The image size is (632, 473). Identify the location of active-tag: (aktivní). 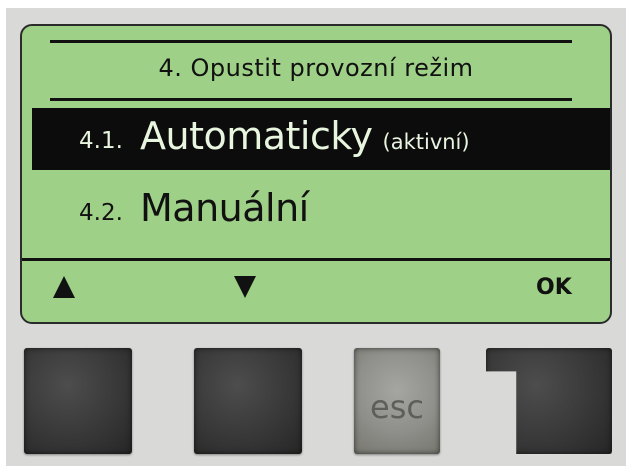
(426, 142).